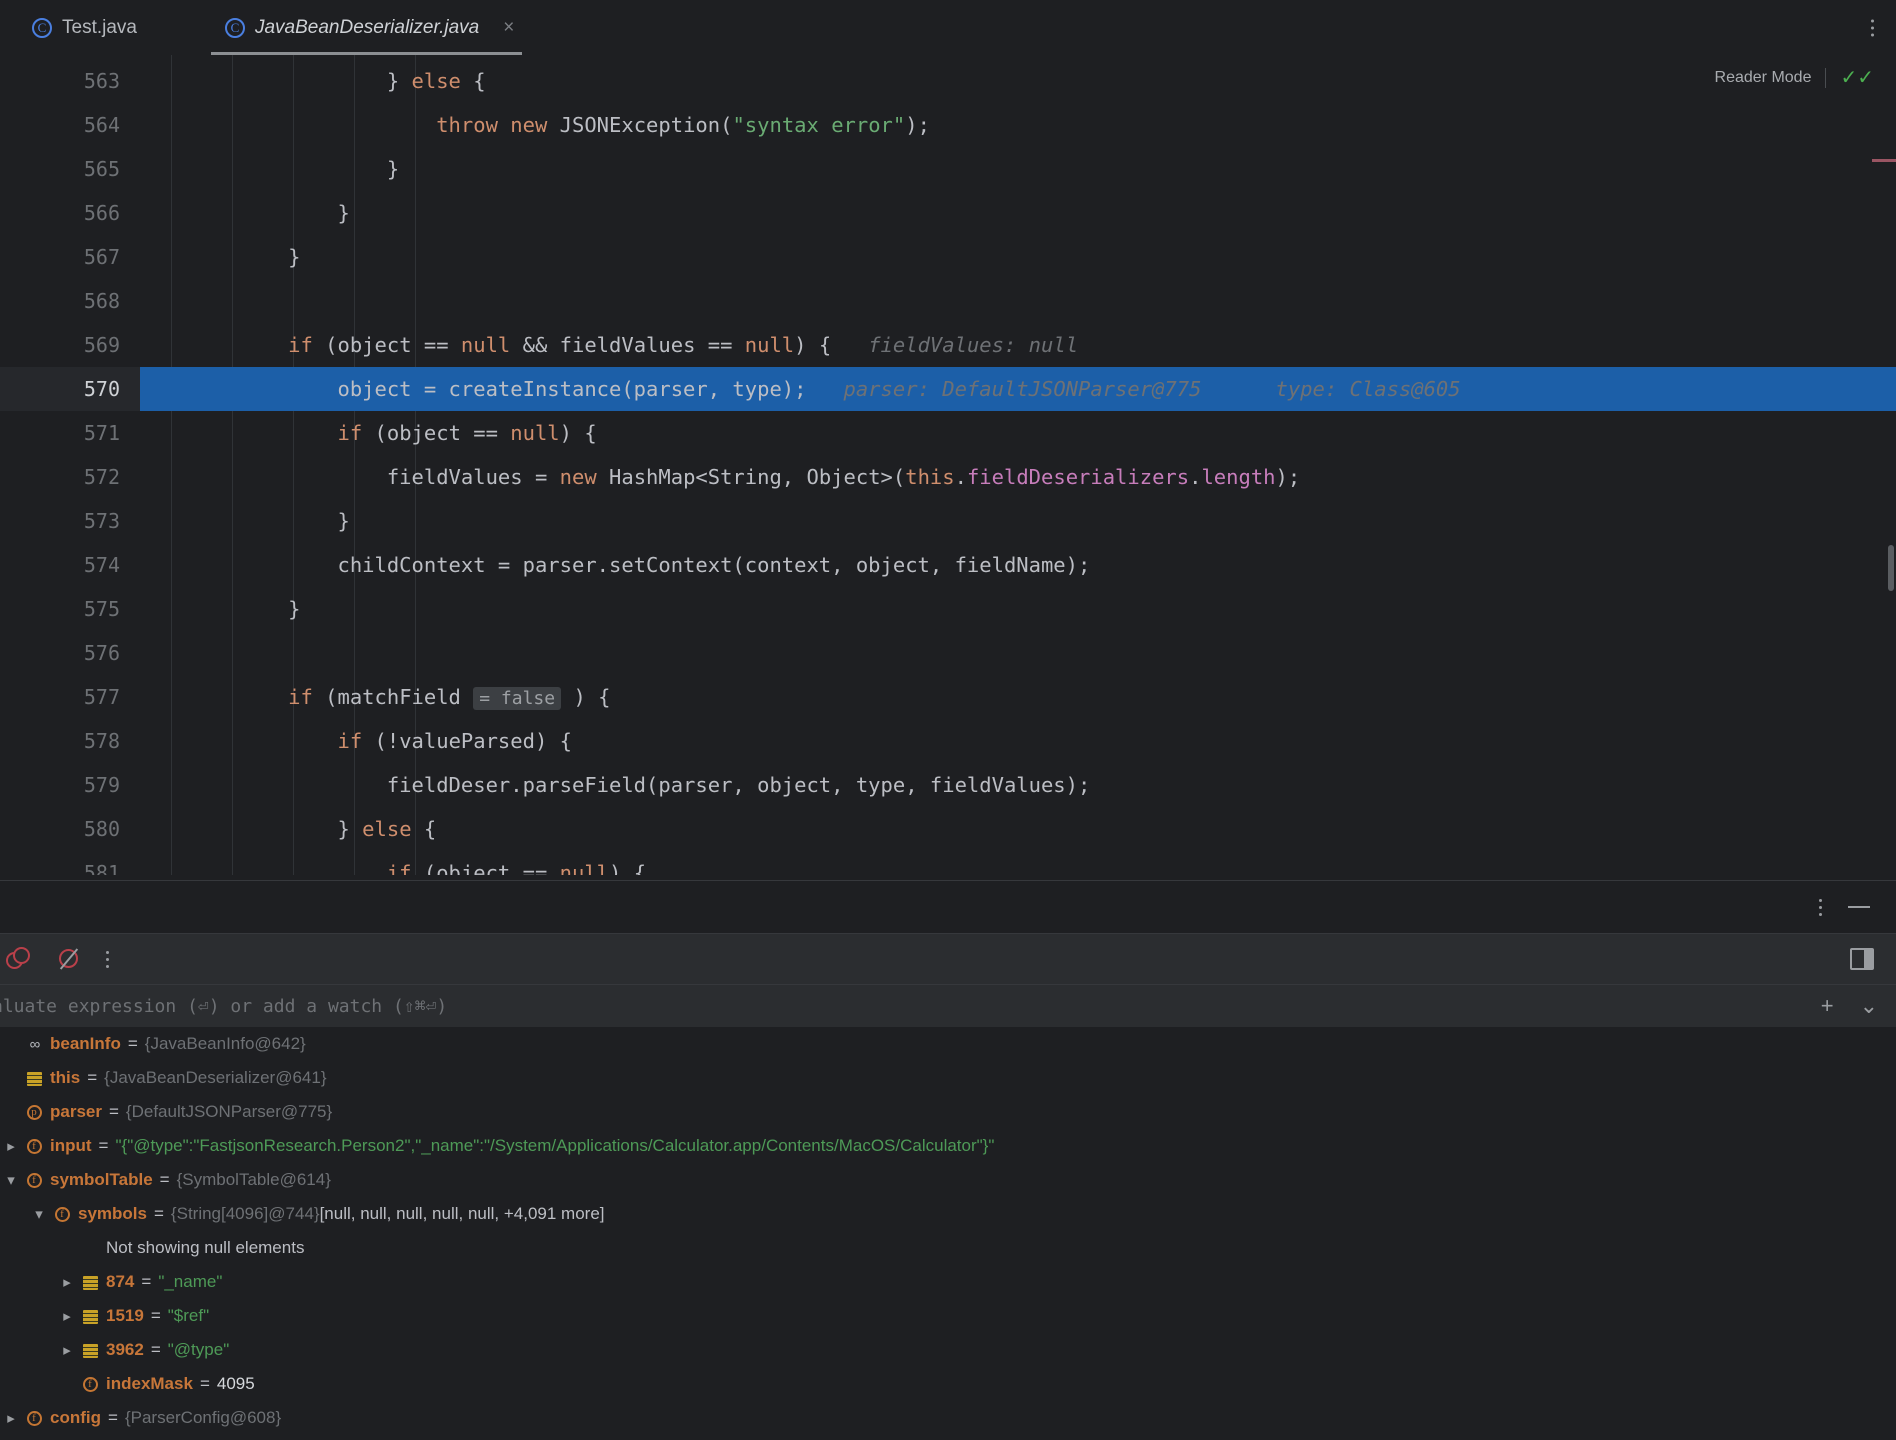 Image resolution: width=1896 pixels, height=1440 pixels. Describe the element at coordinates (1884, 160) in the screenshot. I see `error-stripe-marker` at that location.